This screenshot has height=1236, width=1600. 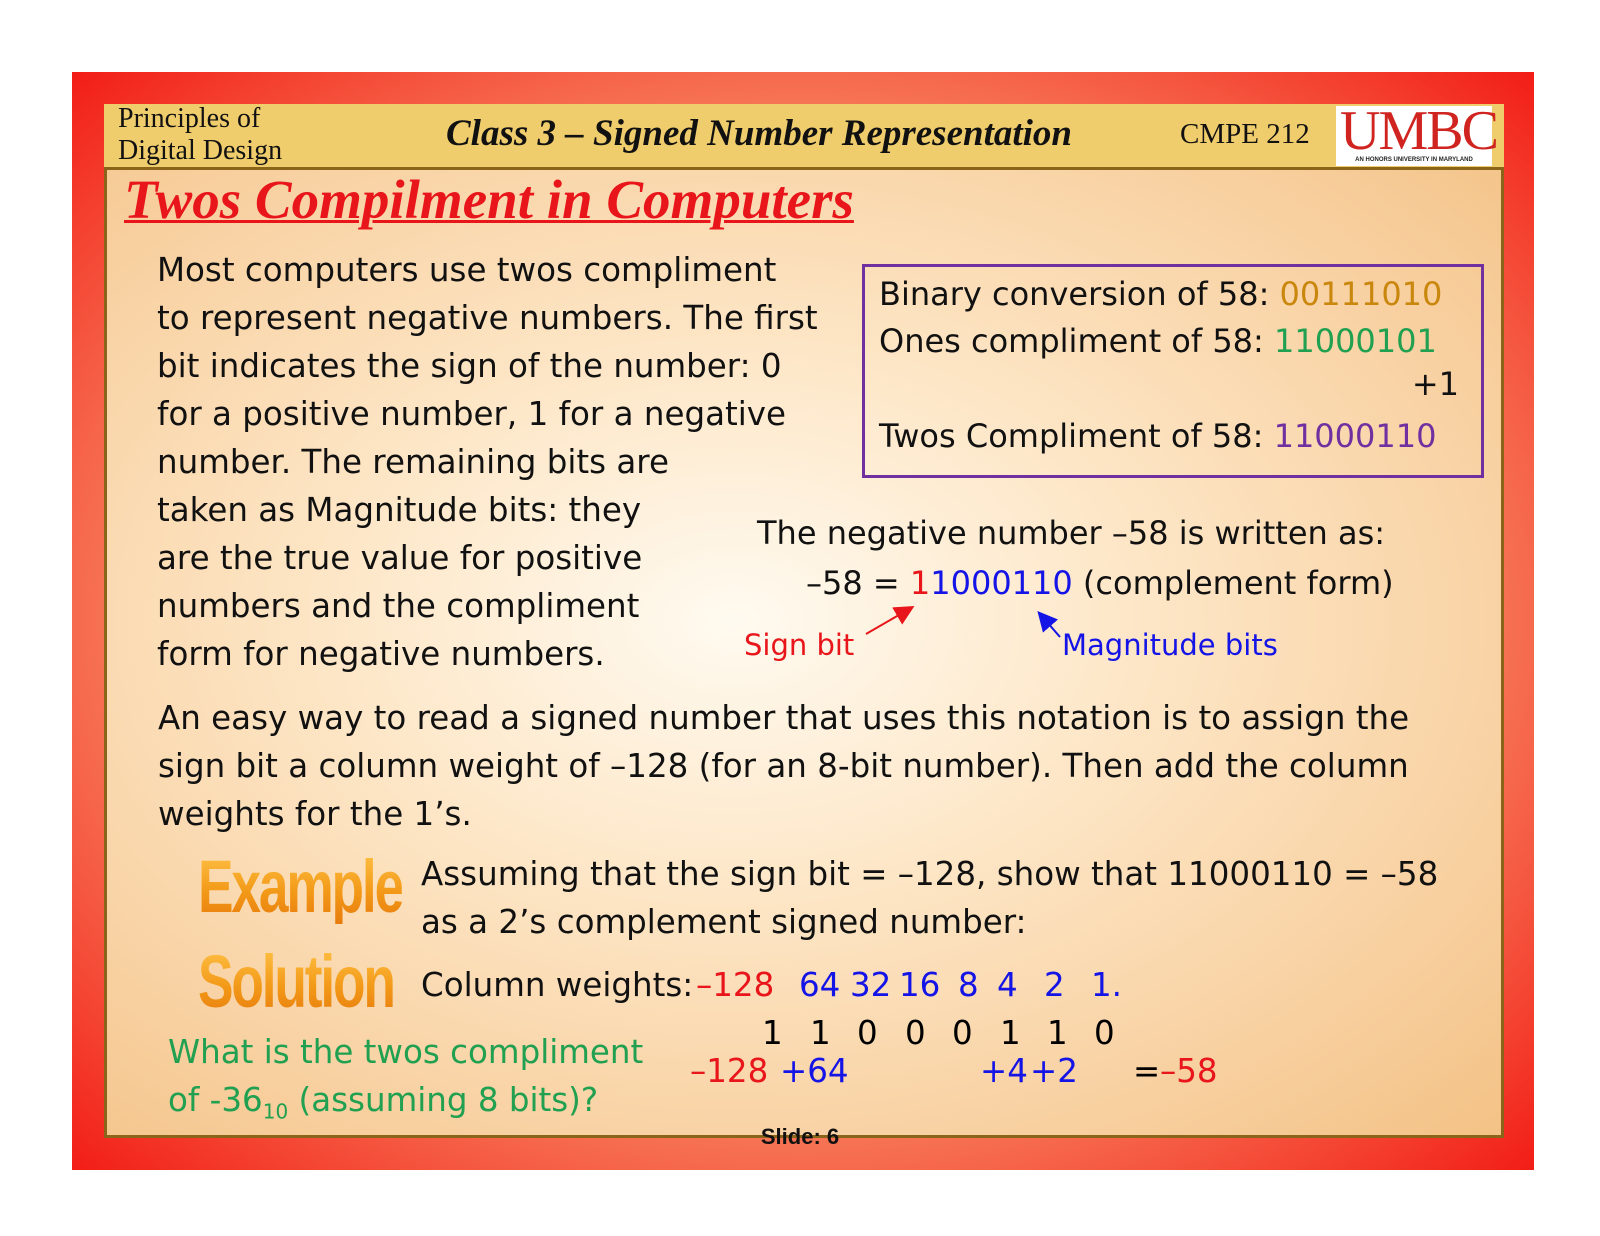 What do you see at coordinates (1001, 583) in the screenshot?
I see `magnitude-digits: 1000110` at bounding box center [1001, 583].